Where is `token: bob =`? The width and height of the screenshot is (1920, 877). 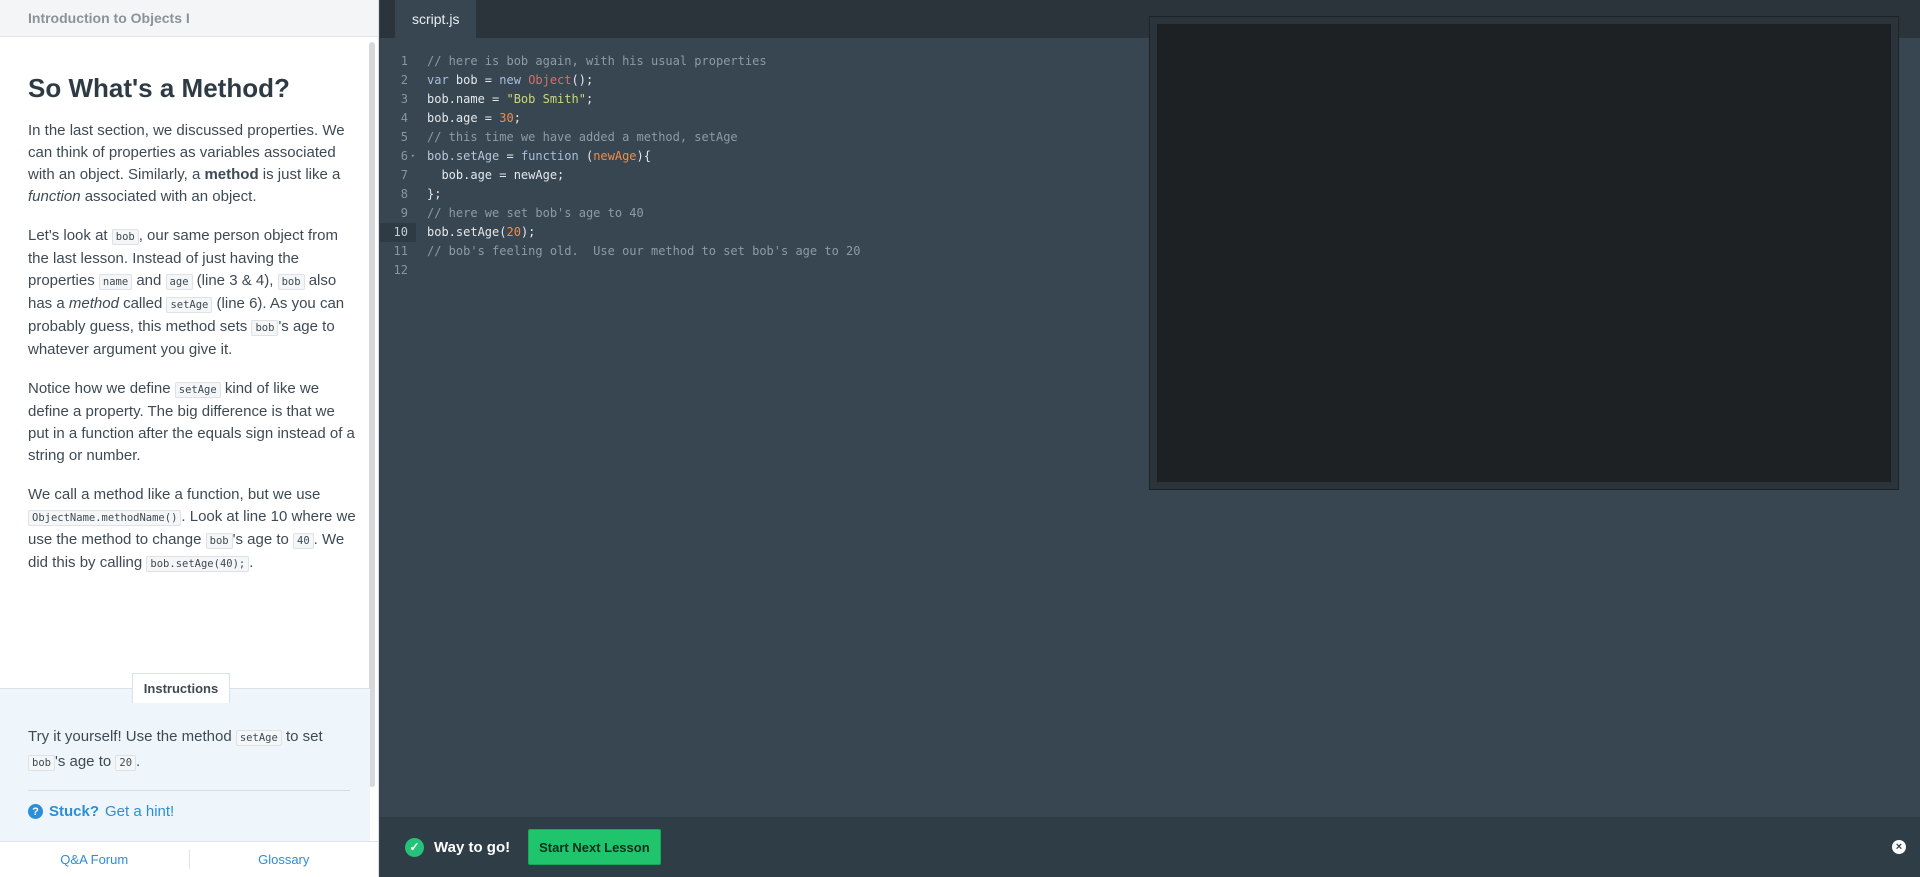 token: bob = is located at coordinates (474, 80).